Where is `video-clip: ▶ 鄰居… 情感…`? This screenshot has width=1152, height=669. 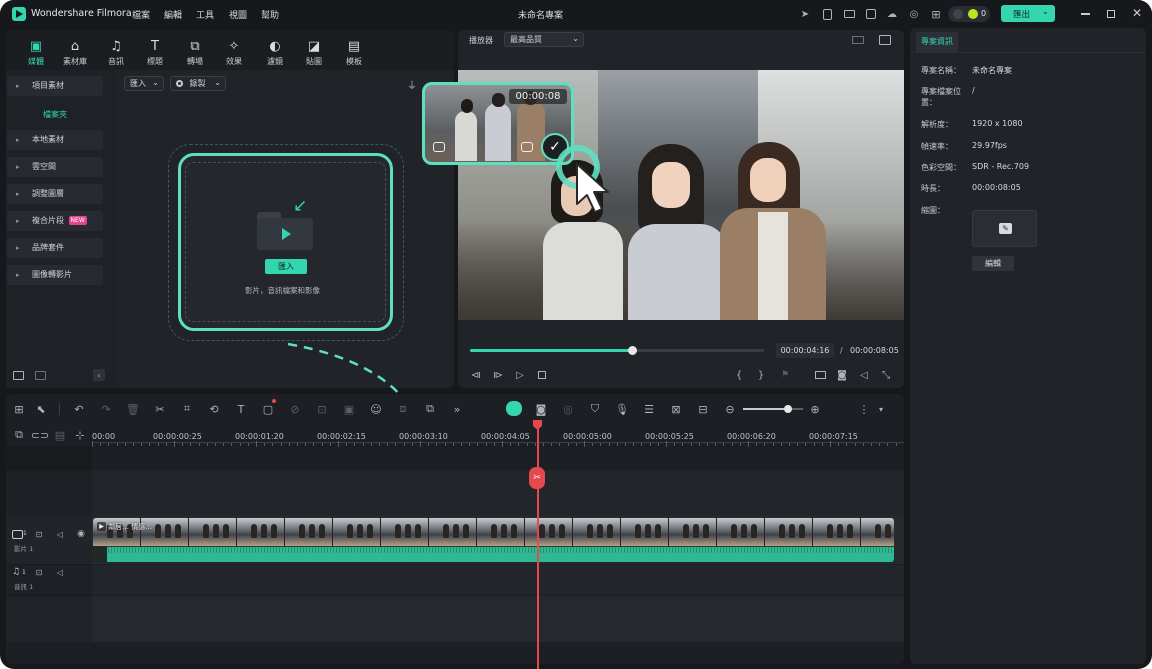
video-clip: ▶ 鄰居… 情感… is located at coordinates (493, 540).